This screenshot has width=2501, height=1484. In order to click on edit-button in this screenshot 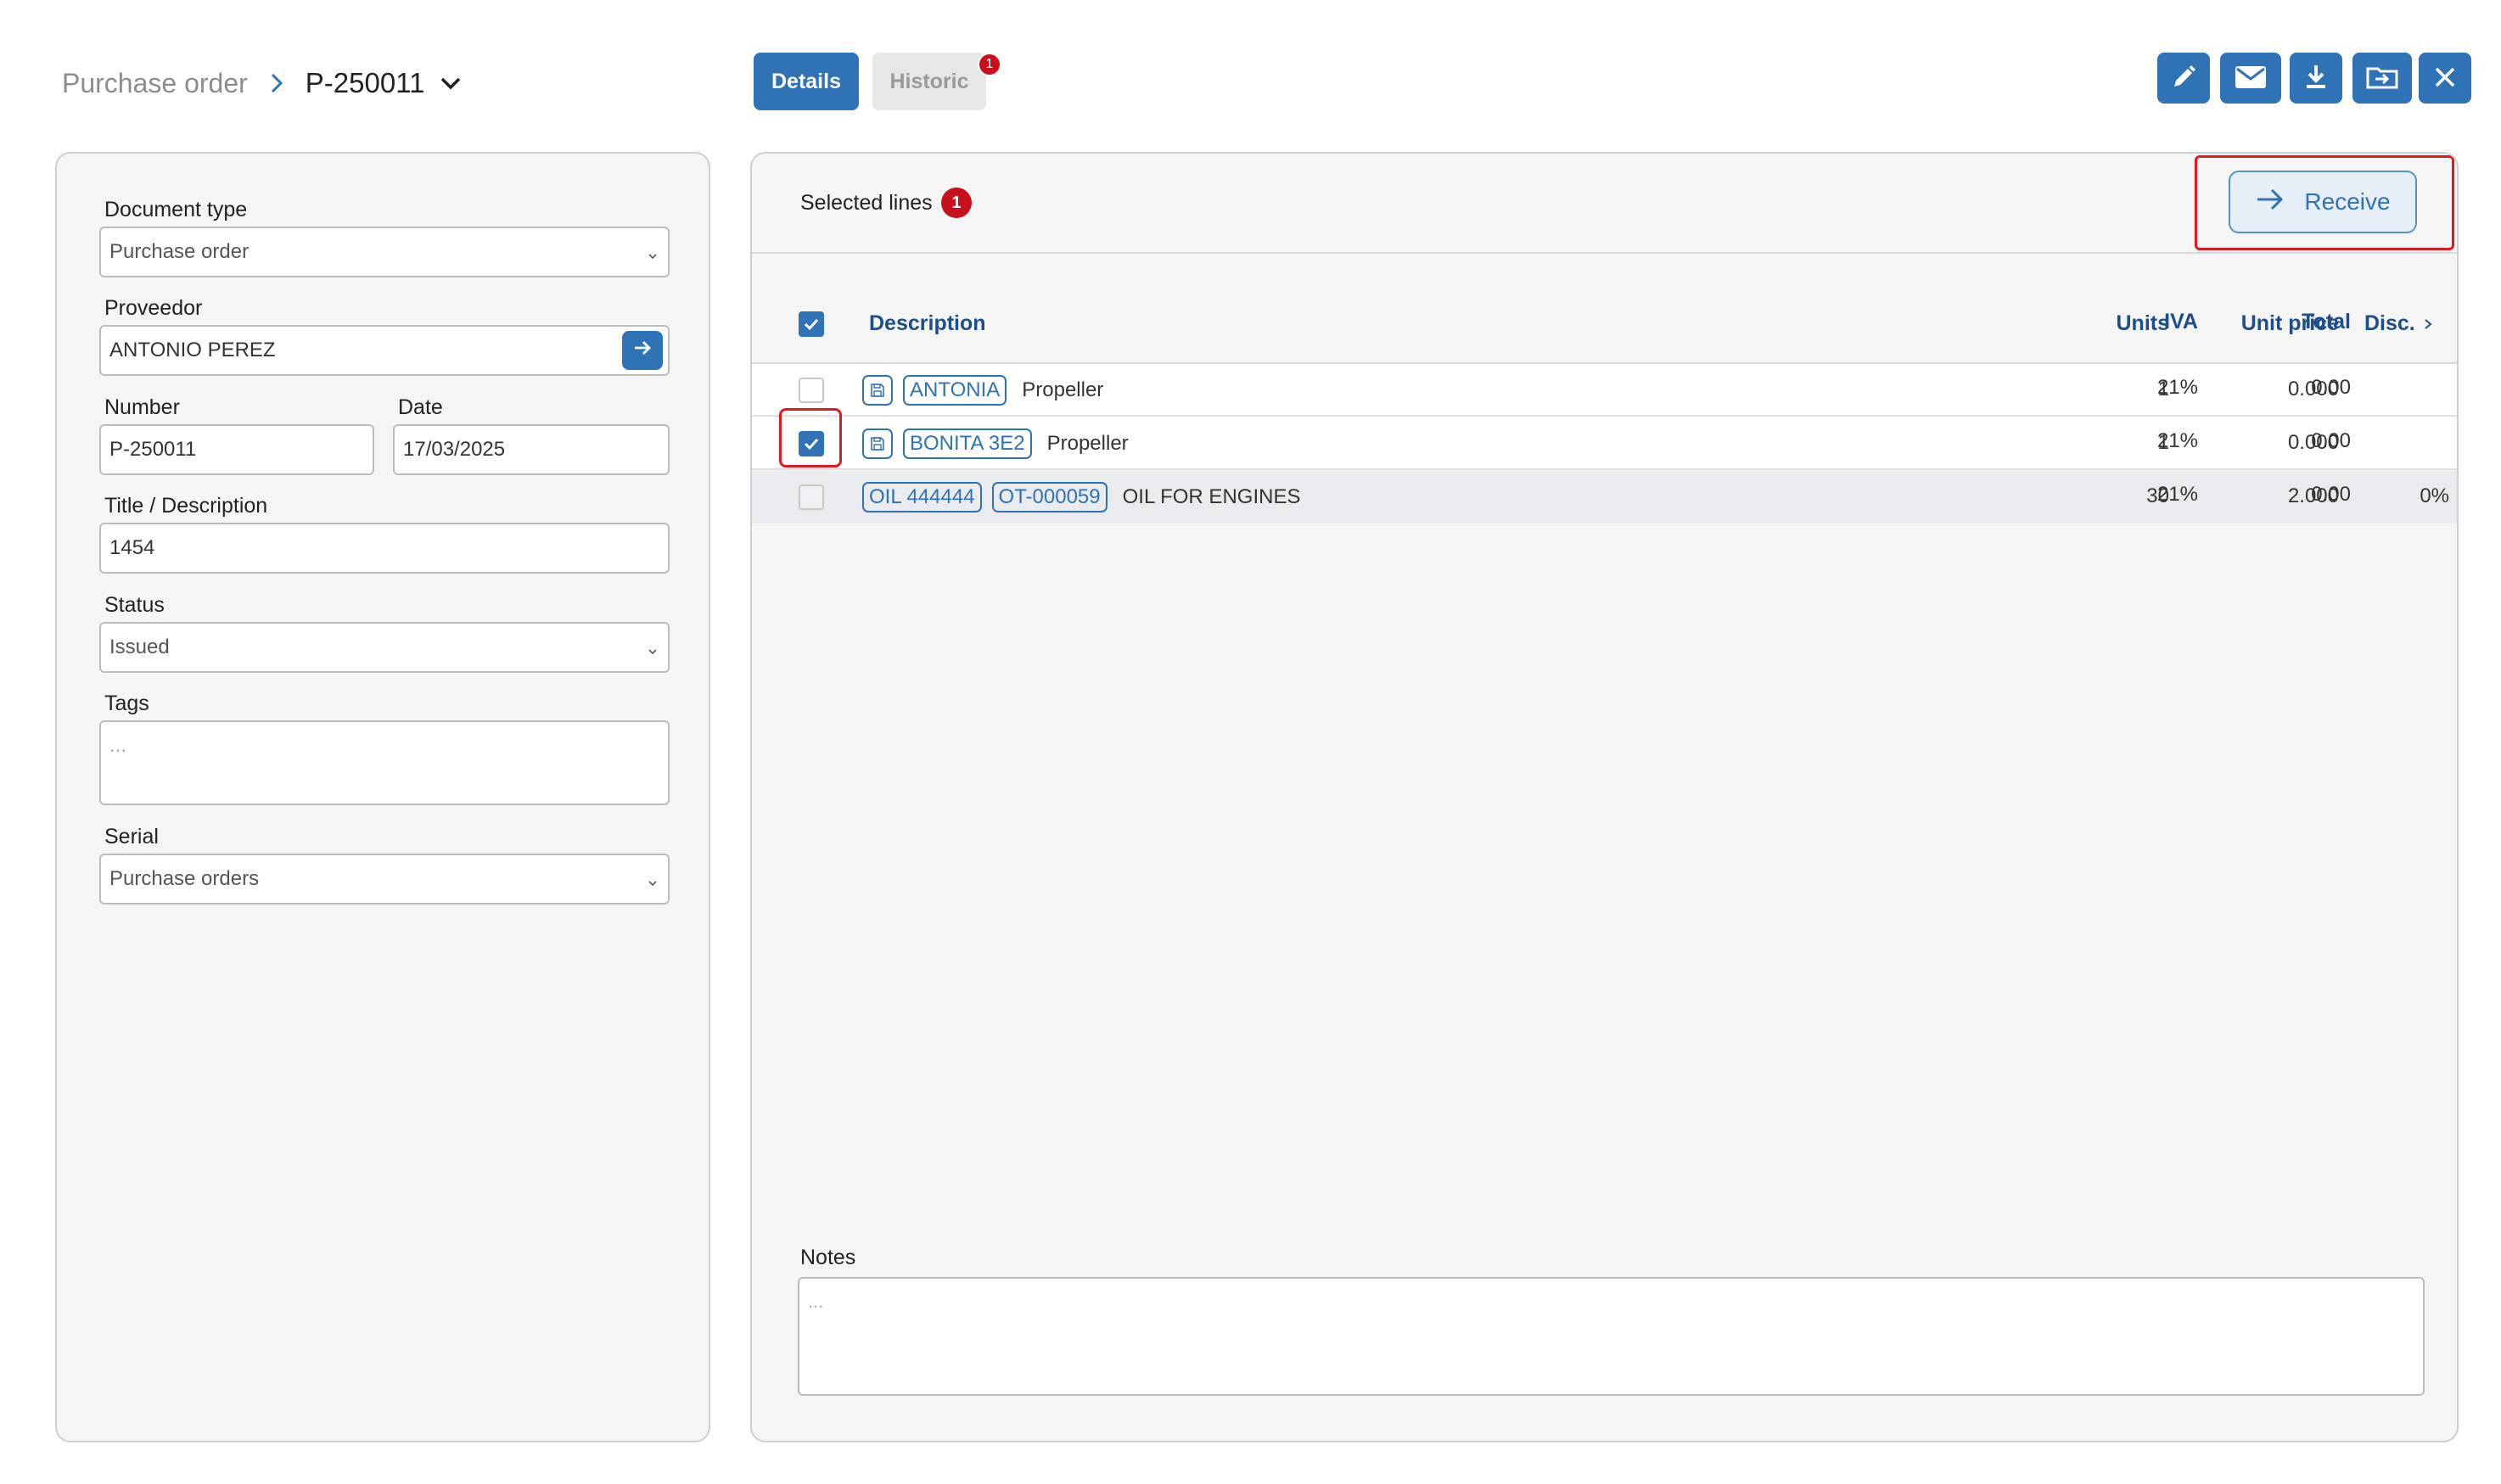, I will do `click(2183, 78)`.